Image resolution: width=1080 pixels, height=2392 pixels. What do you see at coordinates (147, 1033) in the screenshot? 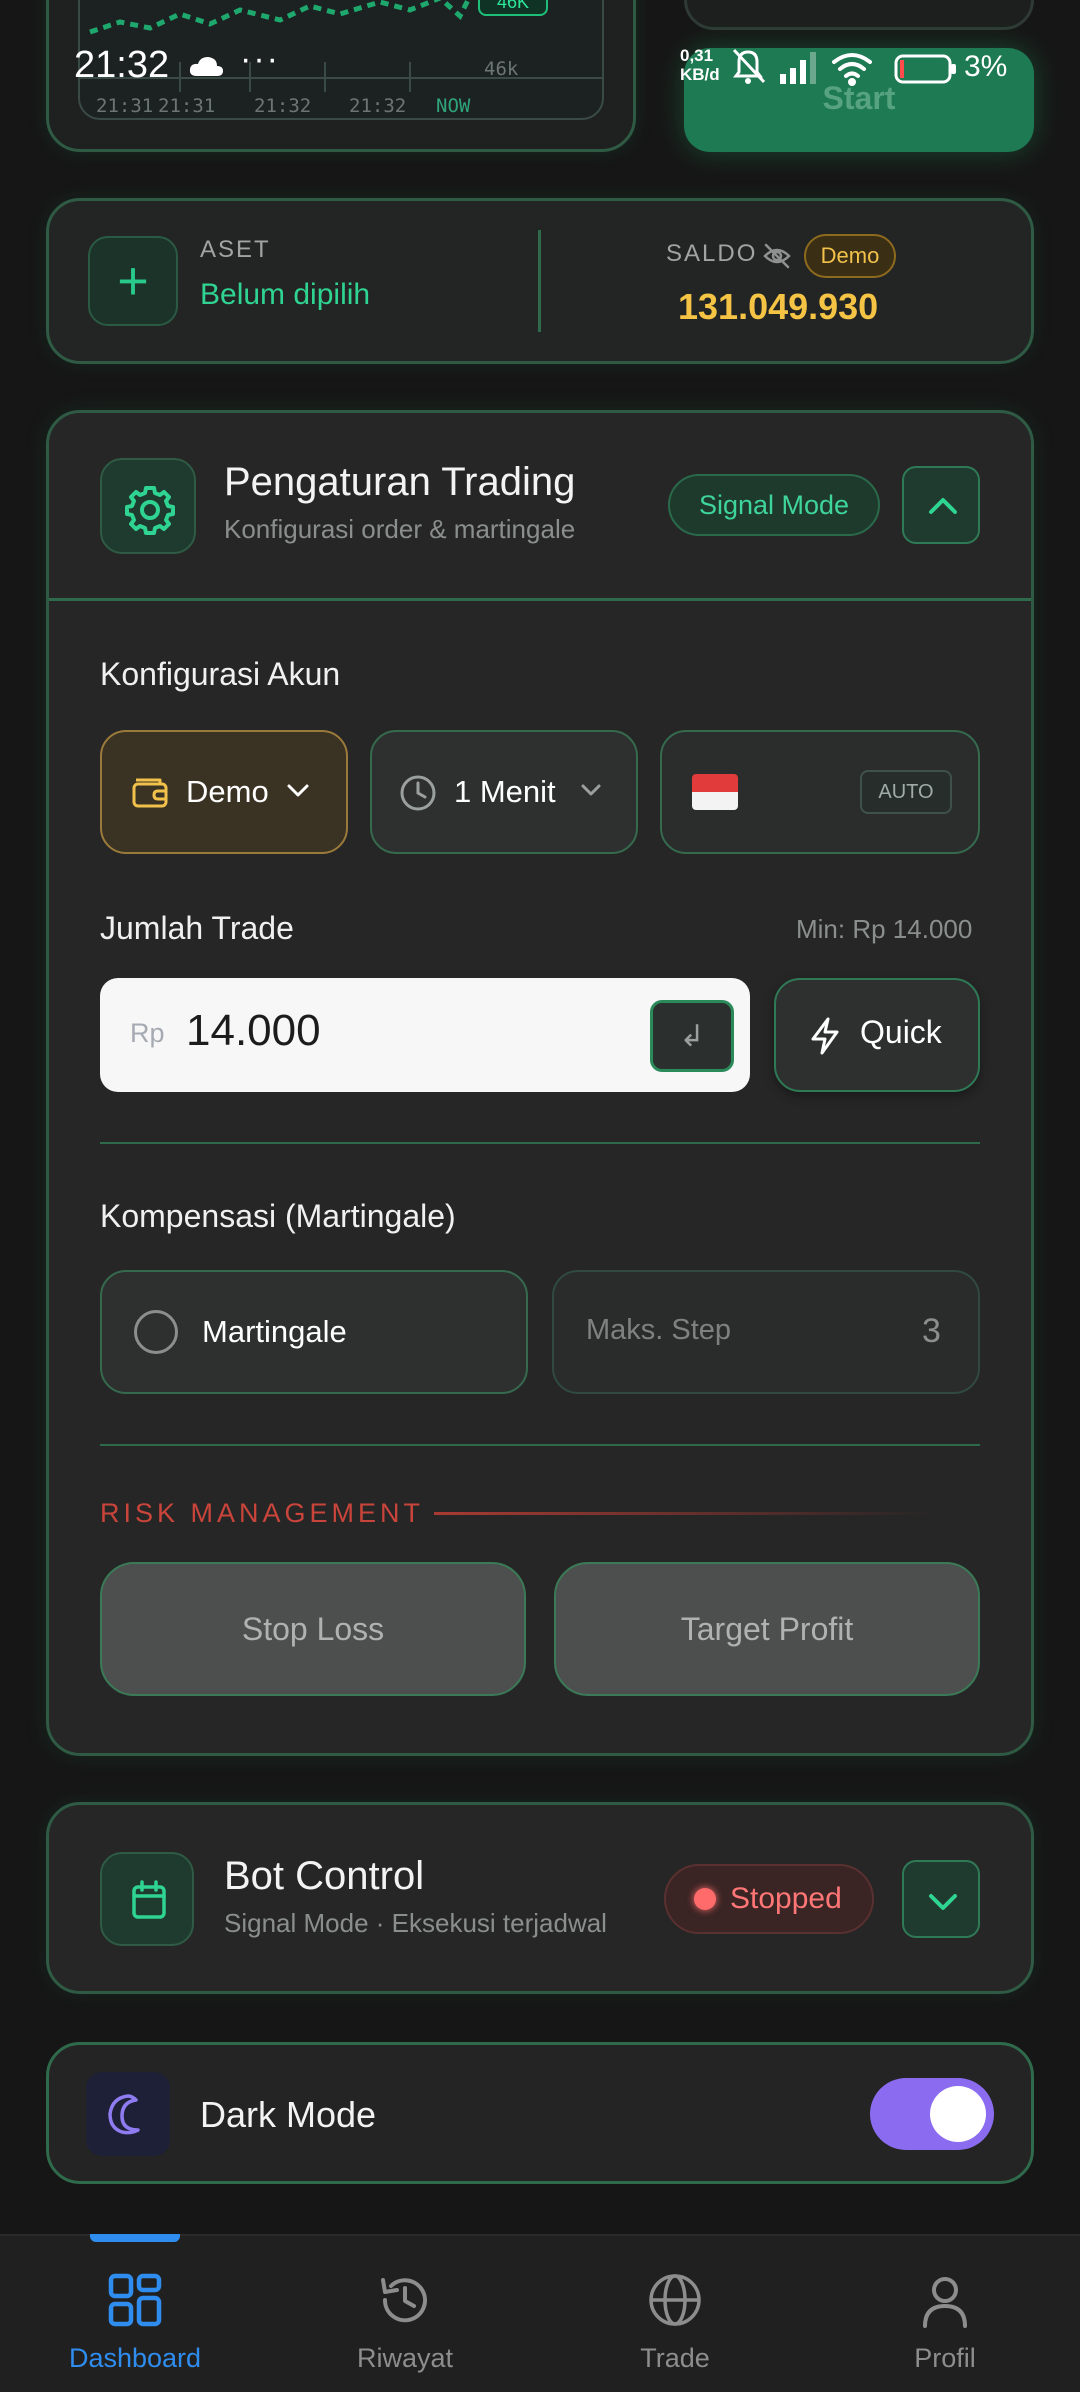
I see `currency-prefix: Rp` at bounding box center [147, 1033].